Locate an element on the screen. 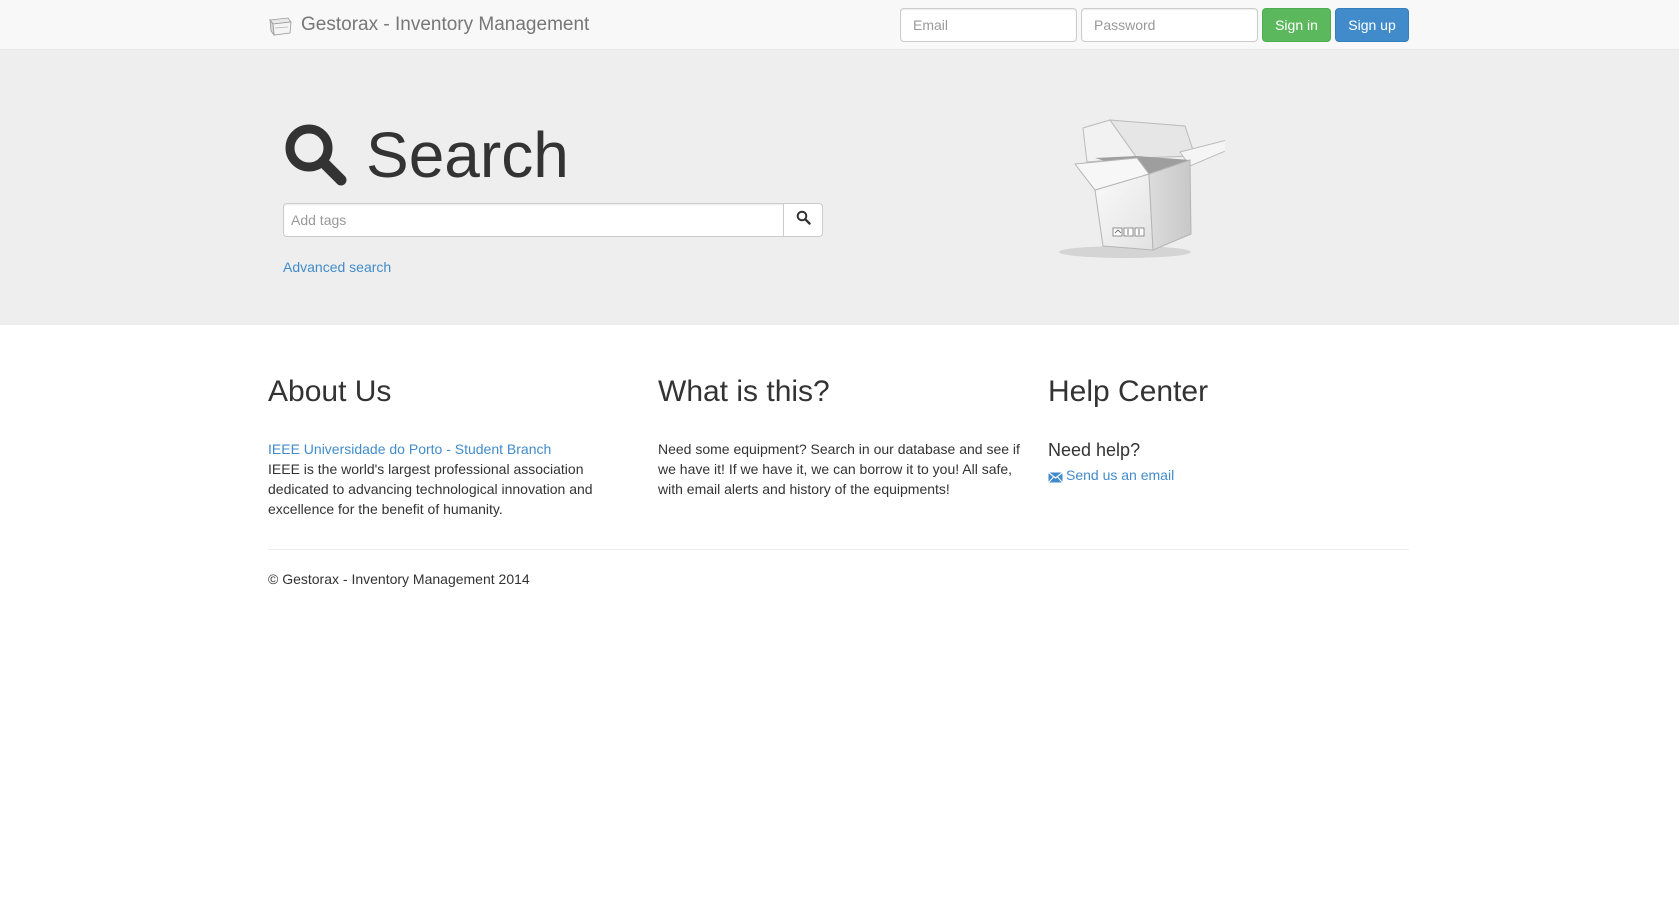 This screenshot has width=1679, height=923. help-center-section: Help Center Need help? Send us an email is located at coordinates (1233, 426).